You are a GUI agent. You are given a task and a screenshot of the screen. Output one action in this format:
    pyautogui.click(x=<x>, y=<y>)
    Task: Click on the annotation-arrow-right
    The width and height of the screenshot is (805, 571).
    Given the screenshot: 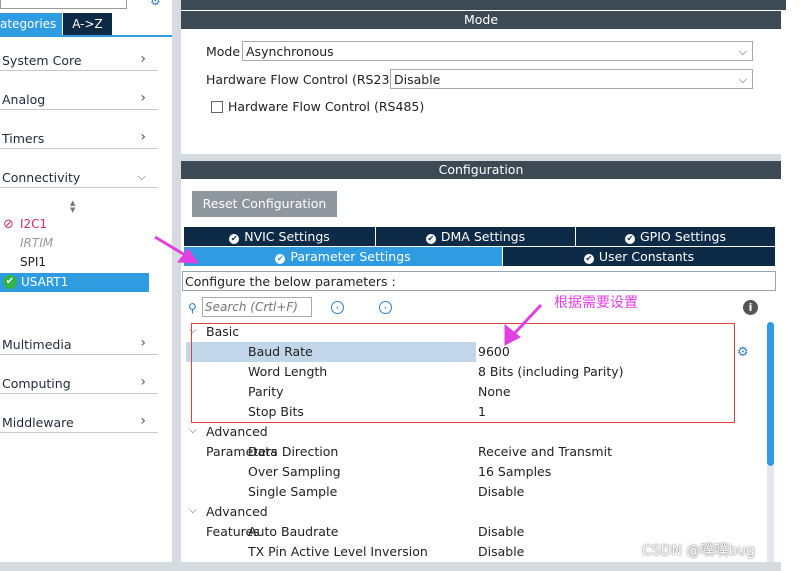 What is the action you would take?
    pyautogui.click(x=523, y=324)
    